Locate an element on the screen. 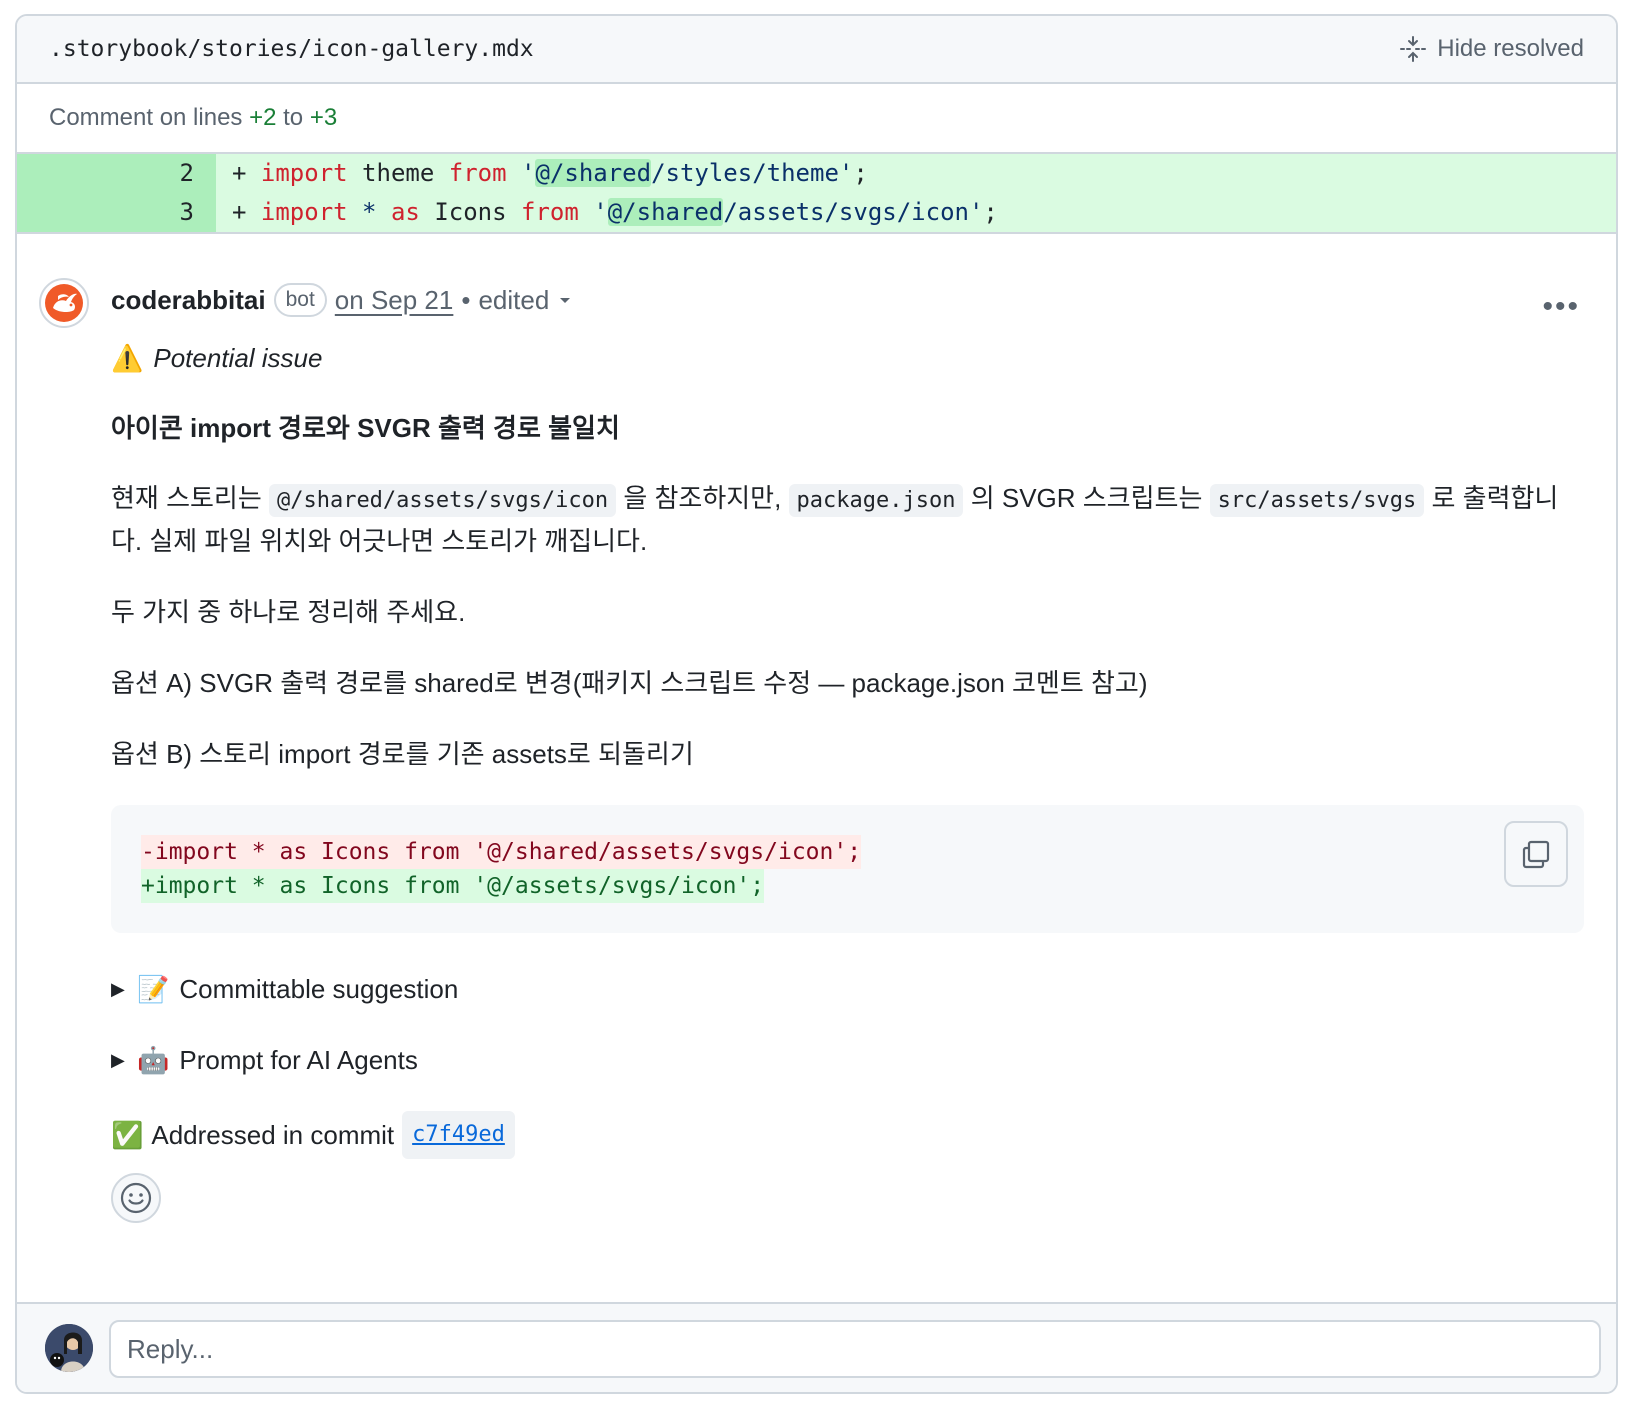  ai-prompt-toggle: ▶ 🤖 Prompt for AI Agents is located at coordinates (847, 1060).